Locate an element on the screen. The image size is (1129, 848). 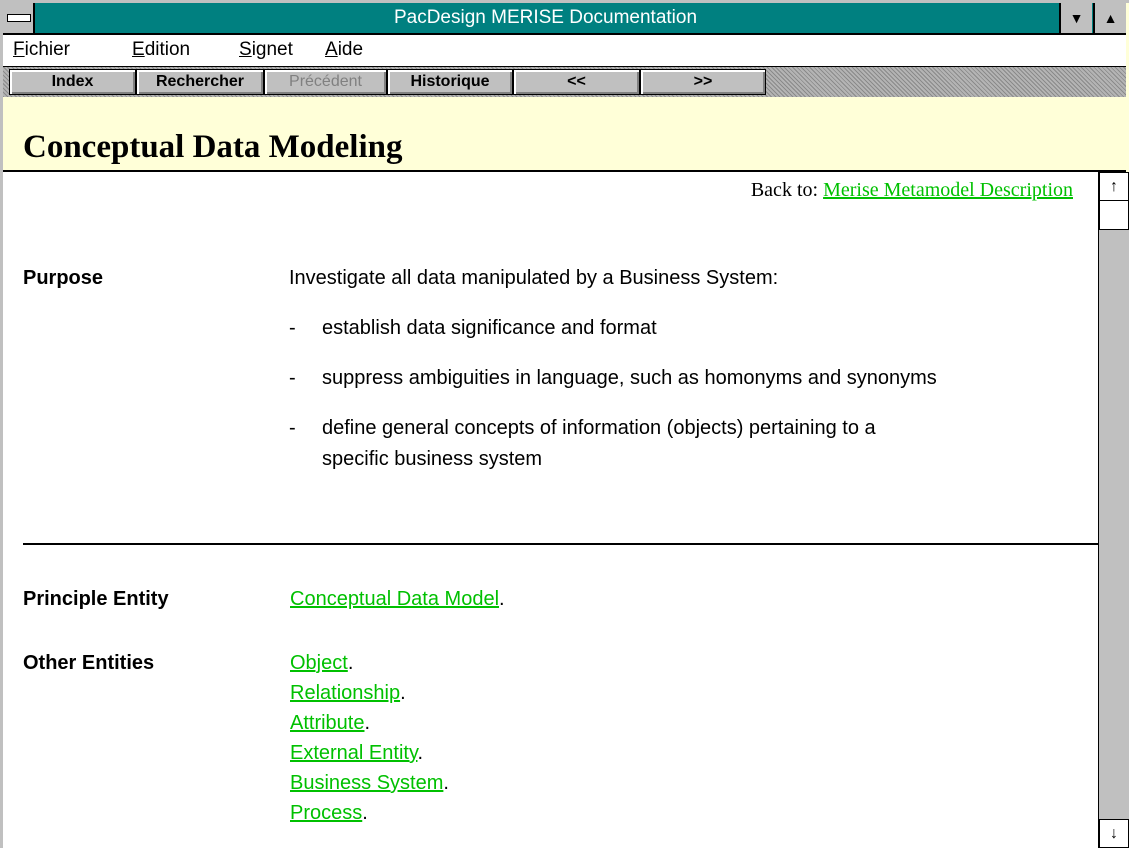
purpose-point: establish data significance and format is located at coordinates (489, 328).